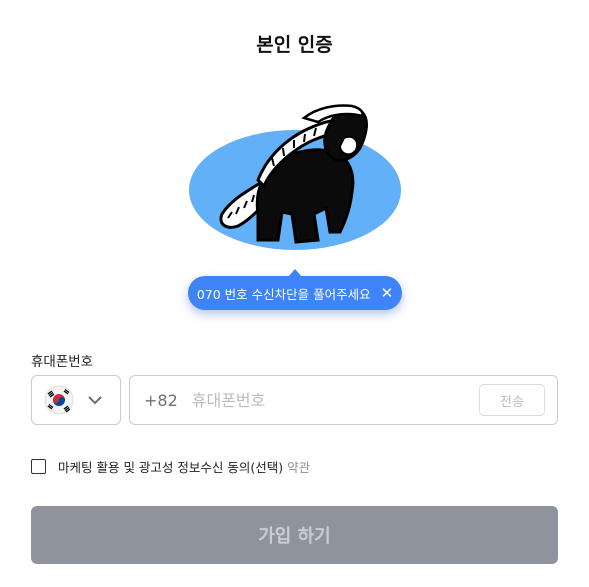  What do you see at coordinates (59, 400) in the screenshot?
I see `korea-flag-icon` at bounding box center [59, 400].